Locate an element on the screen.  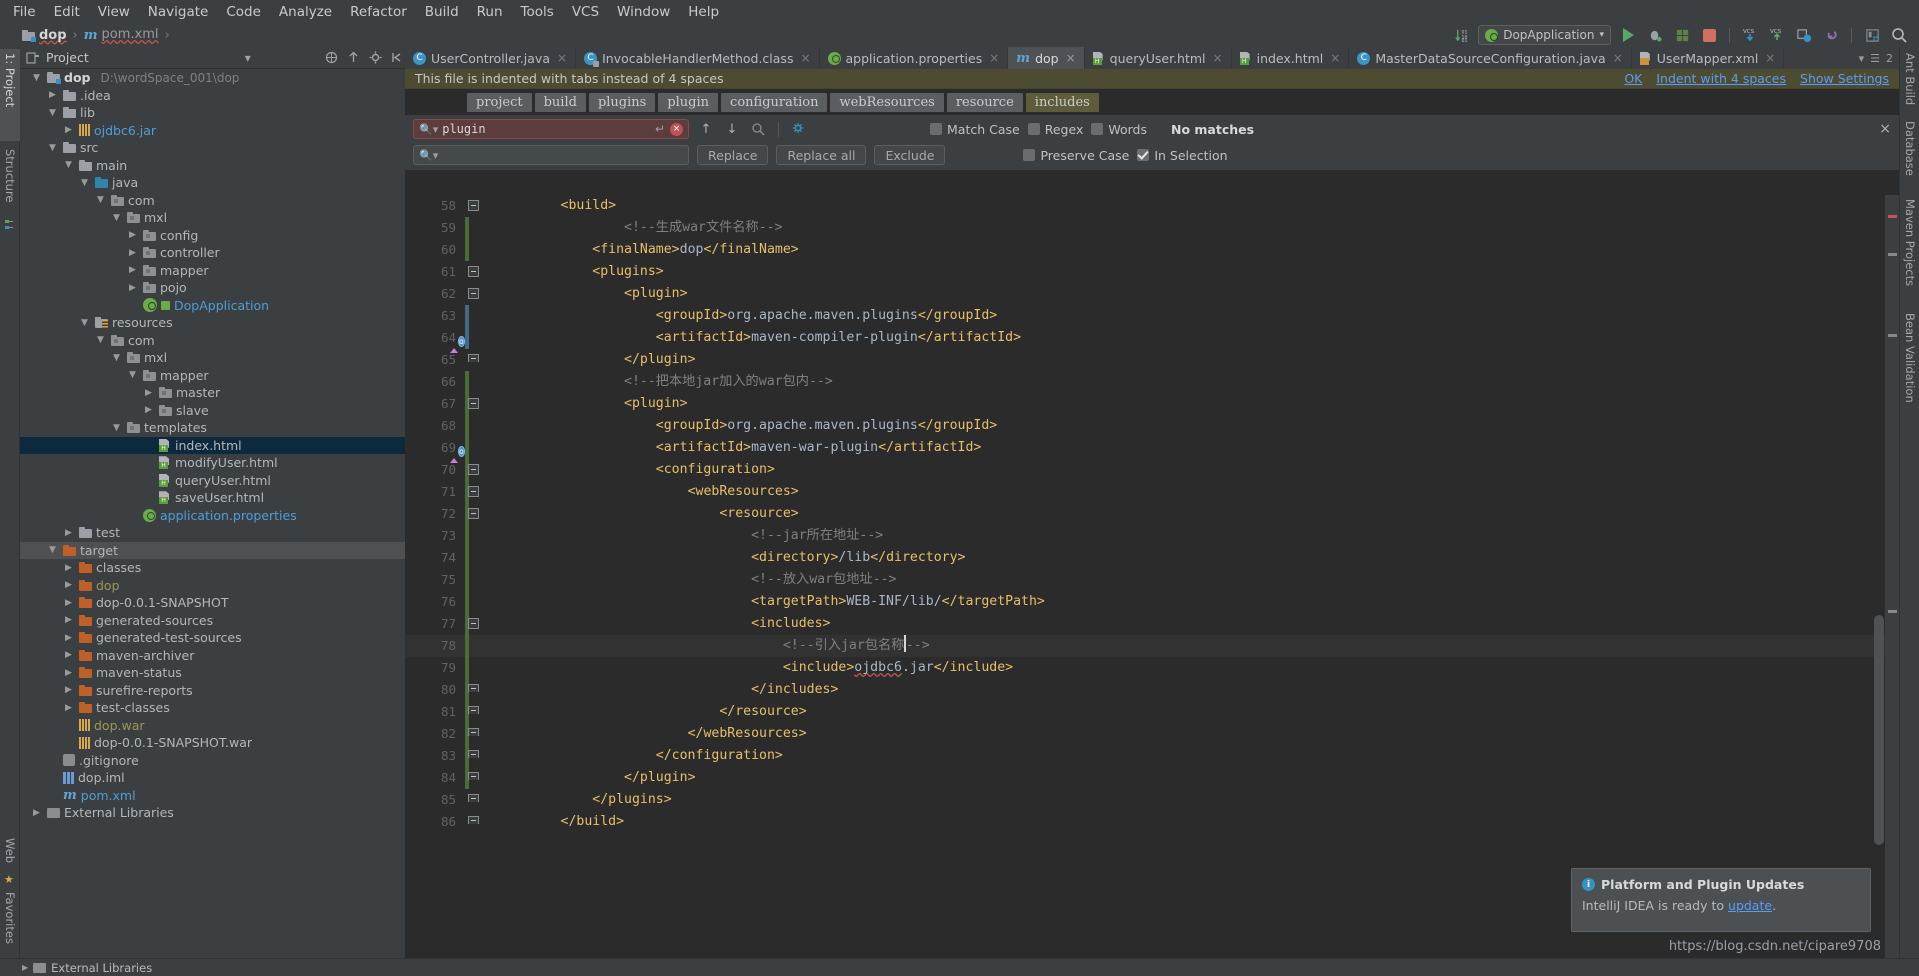
menu-vcs: VCS is located at coordinates (585, 12).